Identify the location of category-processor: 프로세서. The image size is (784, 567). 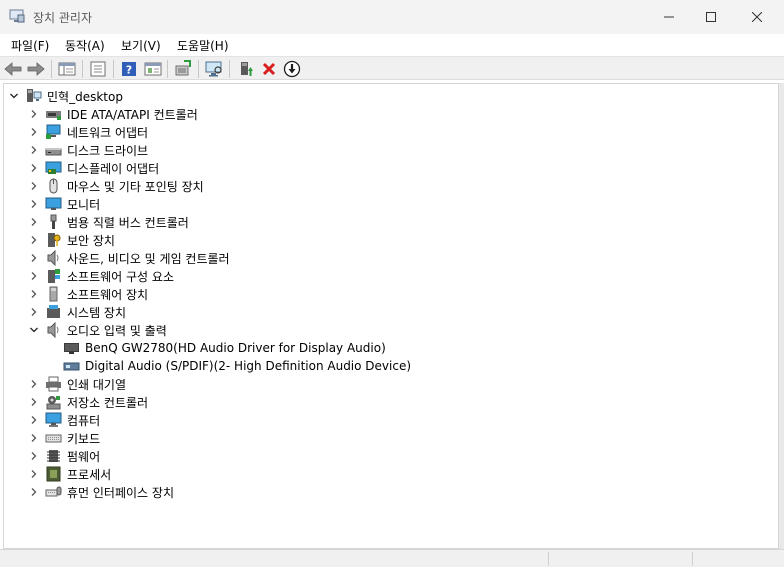
(69, 474).